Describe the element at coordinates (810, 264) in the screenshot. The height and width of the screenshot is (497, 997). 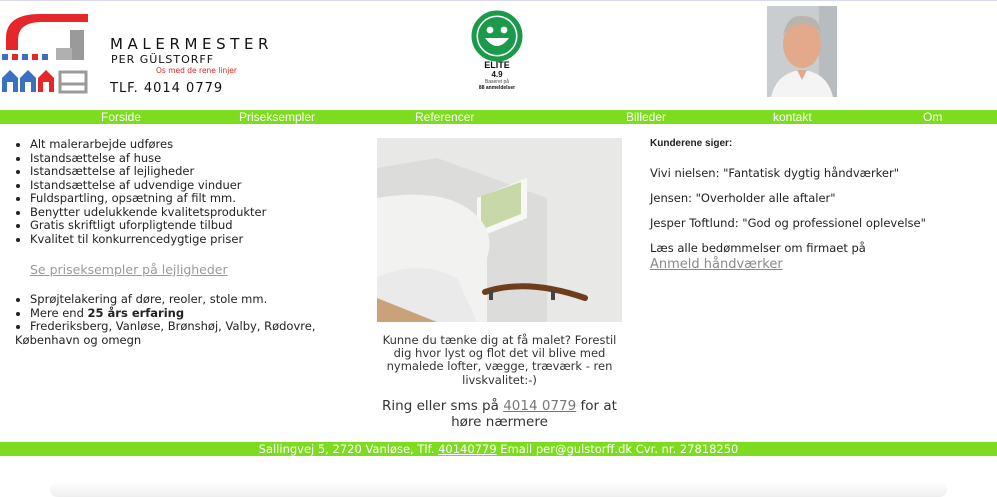
I see `anmeld-haandvaerker-link: Anmeld håndværker` at that location.